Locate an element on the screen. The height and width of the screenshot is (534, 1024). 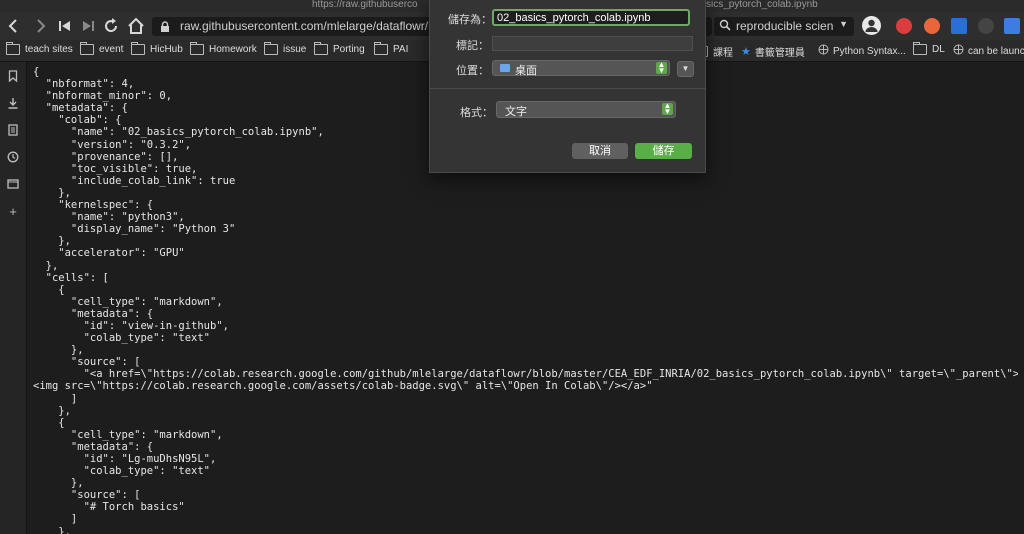
window-panel-icon is located at coordinates (13, 184).